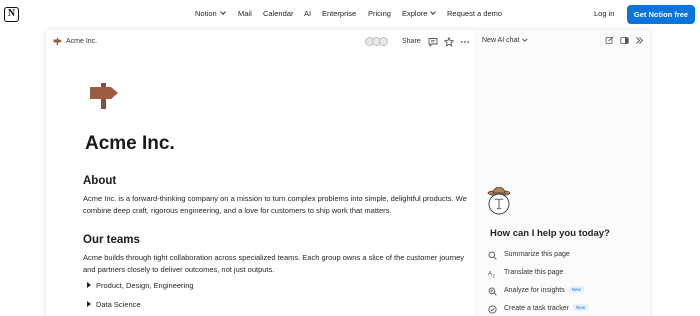  Describe the element at coordinates (433, 42) in the screenshot. I see `comment-icon` at that location.